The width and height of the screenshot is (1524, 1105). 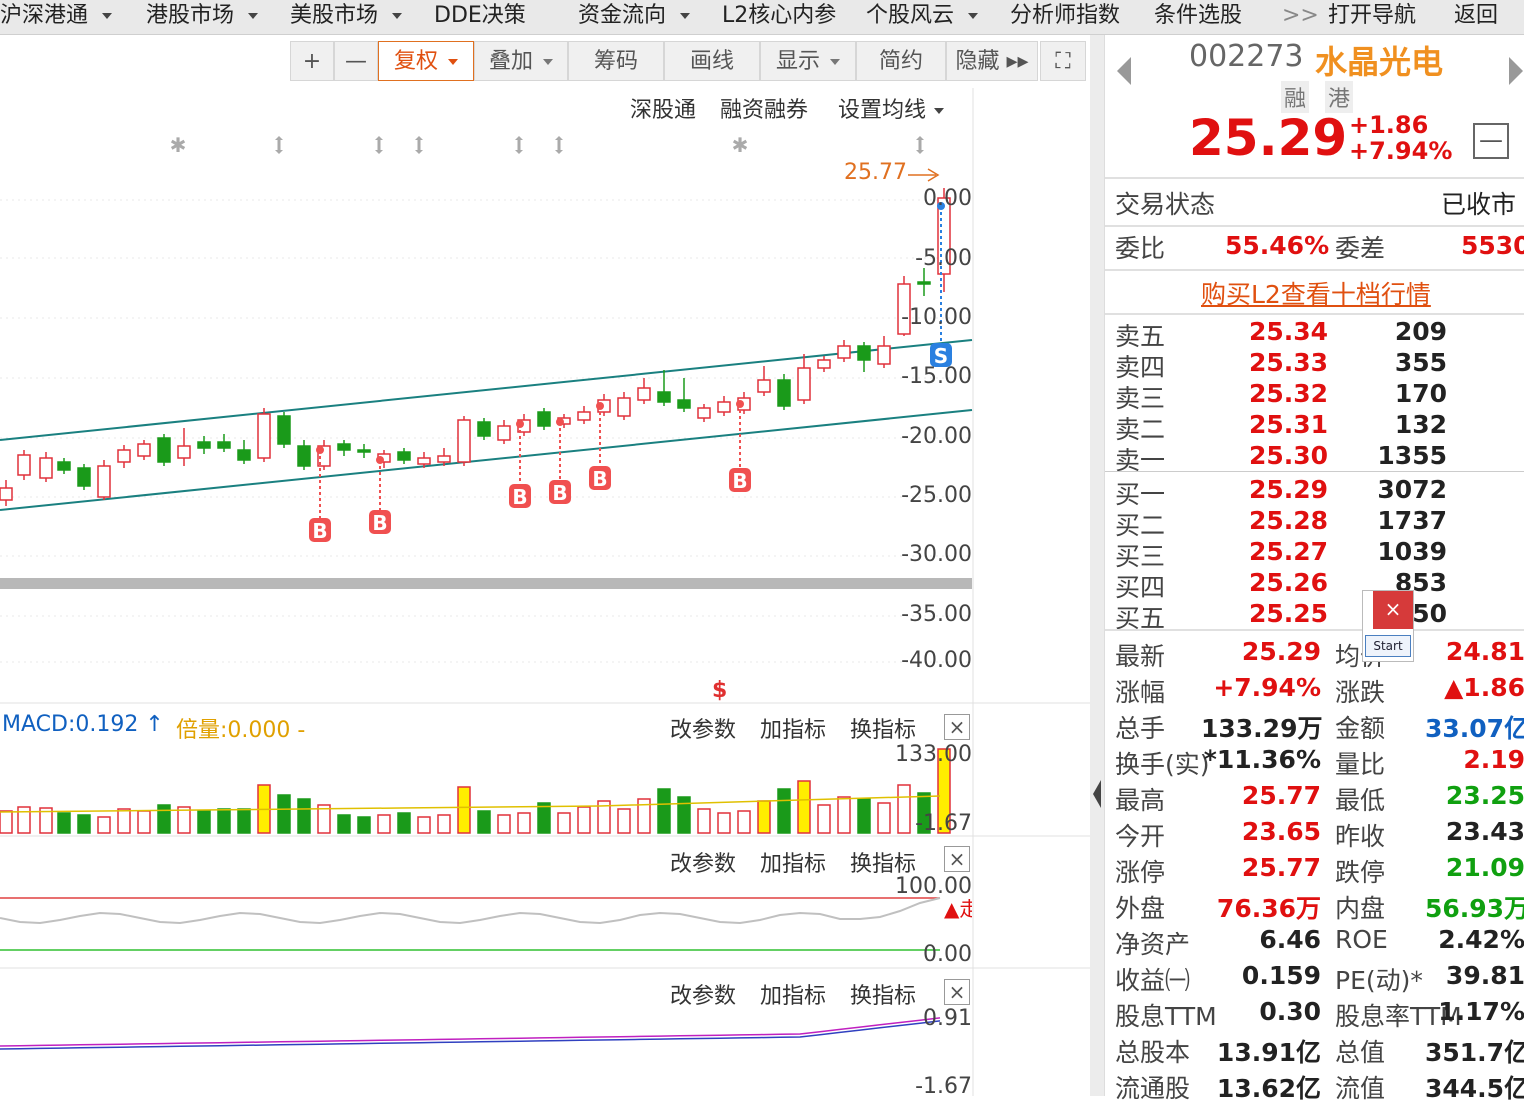 What do you see at coordinates (56, 17) in the screenshot?
I see `nav-item-0: 沪深港通` at bounding box center [56, 17].